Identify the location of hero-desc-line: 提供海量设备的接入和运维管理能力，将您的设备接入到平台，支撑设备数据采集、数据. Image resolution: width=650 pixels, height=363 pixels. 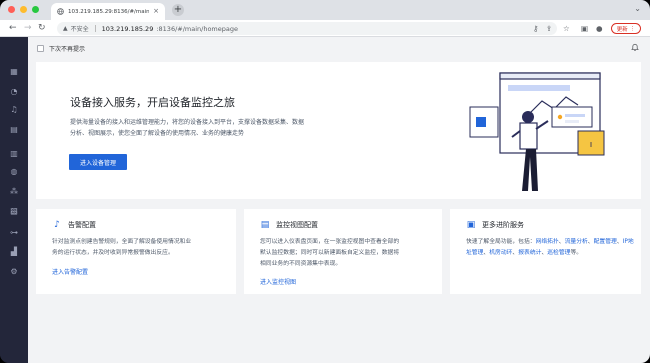
(187, 122).